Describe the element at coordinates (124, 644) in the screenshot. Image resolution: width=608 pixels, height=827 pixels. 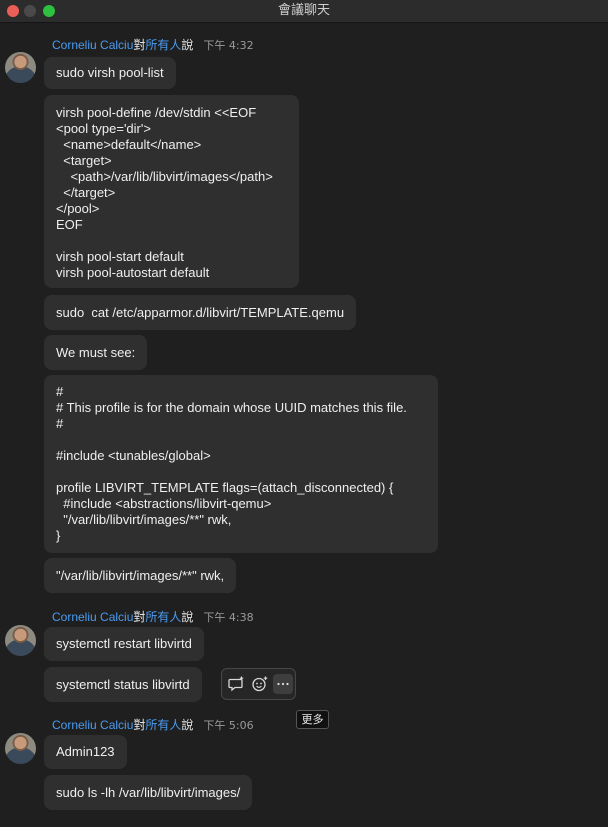
I see `chat-message: systemctl restart libvirtd` at that location.